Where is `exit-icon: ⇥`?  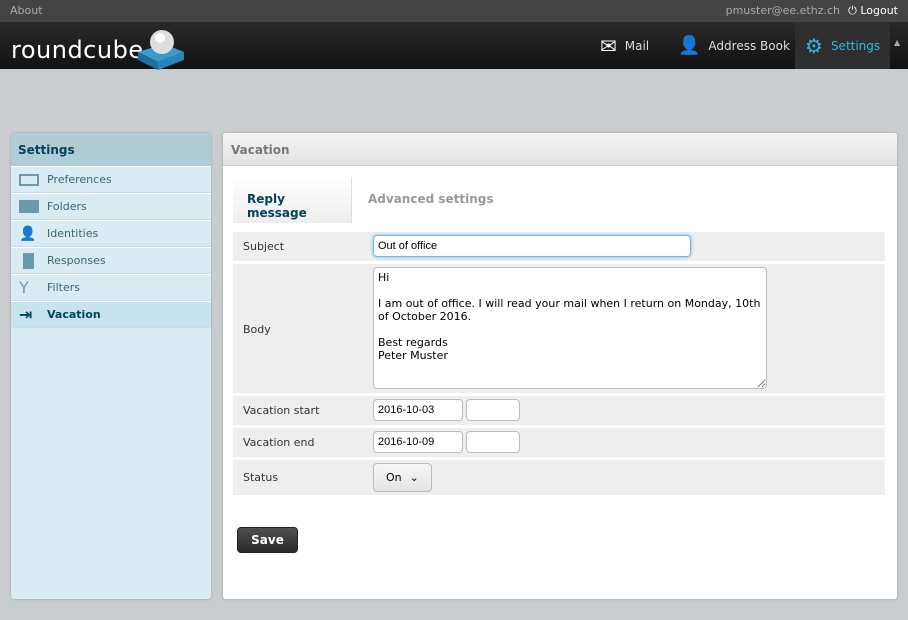 exit-icon: ⇥ is located at coordinates (26, 314).